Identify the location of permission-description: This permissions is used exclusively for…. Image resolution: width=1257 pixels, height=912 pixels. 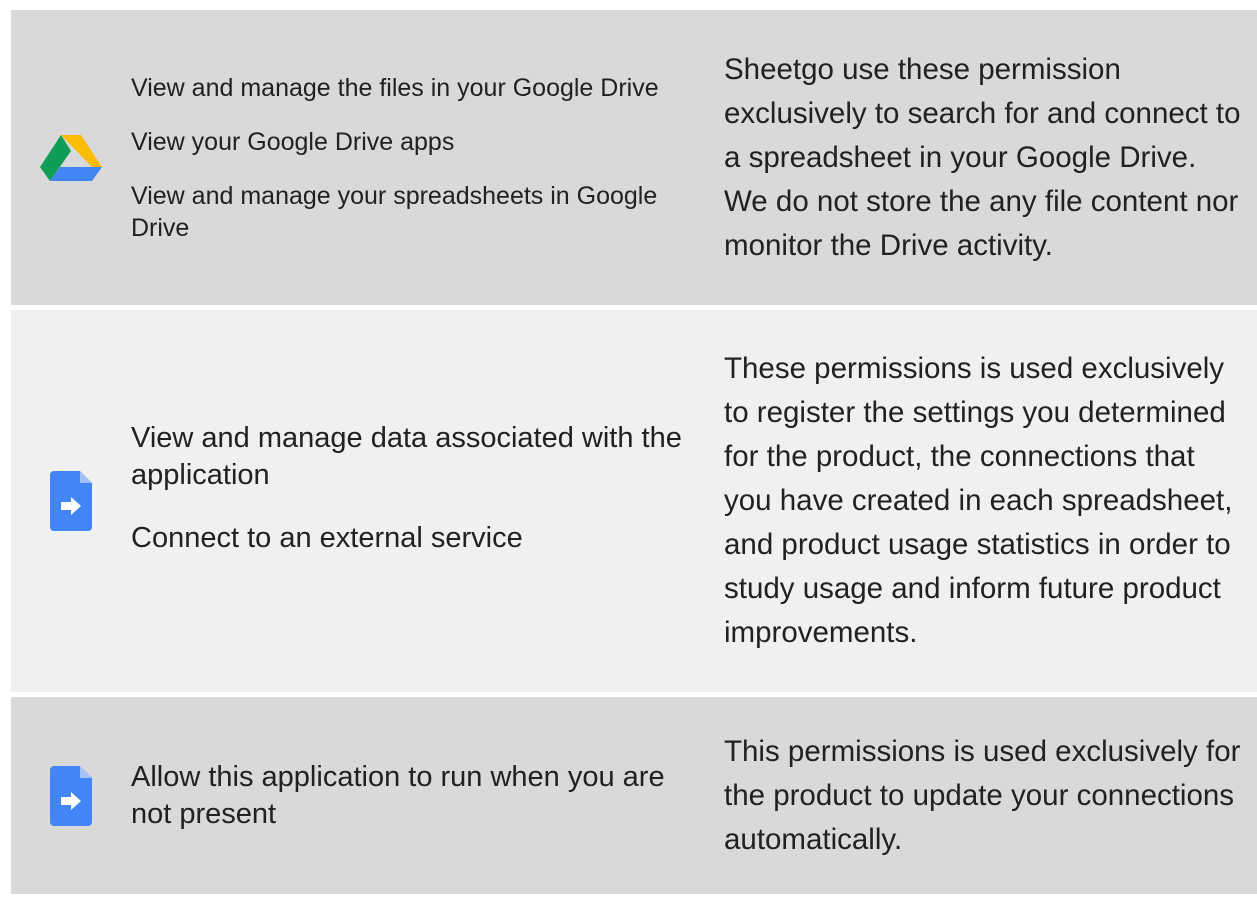
(982, 795).